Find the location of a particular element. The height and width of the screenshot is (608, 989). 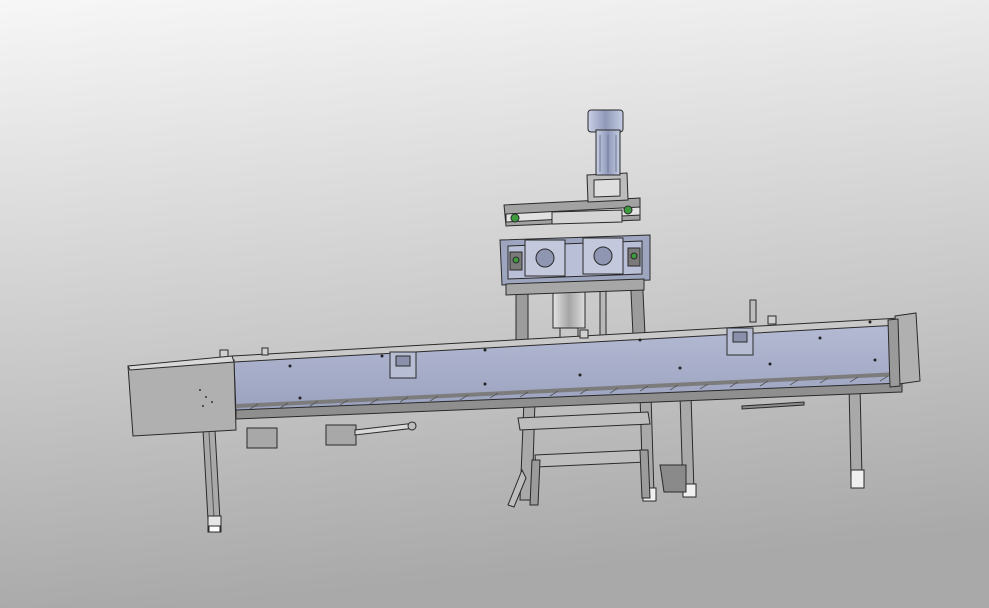

carriage-block is located at coordinates (575, 265).